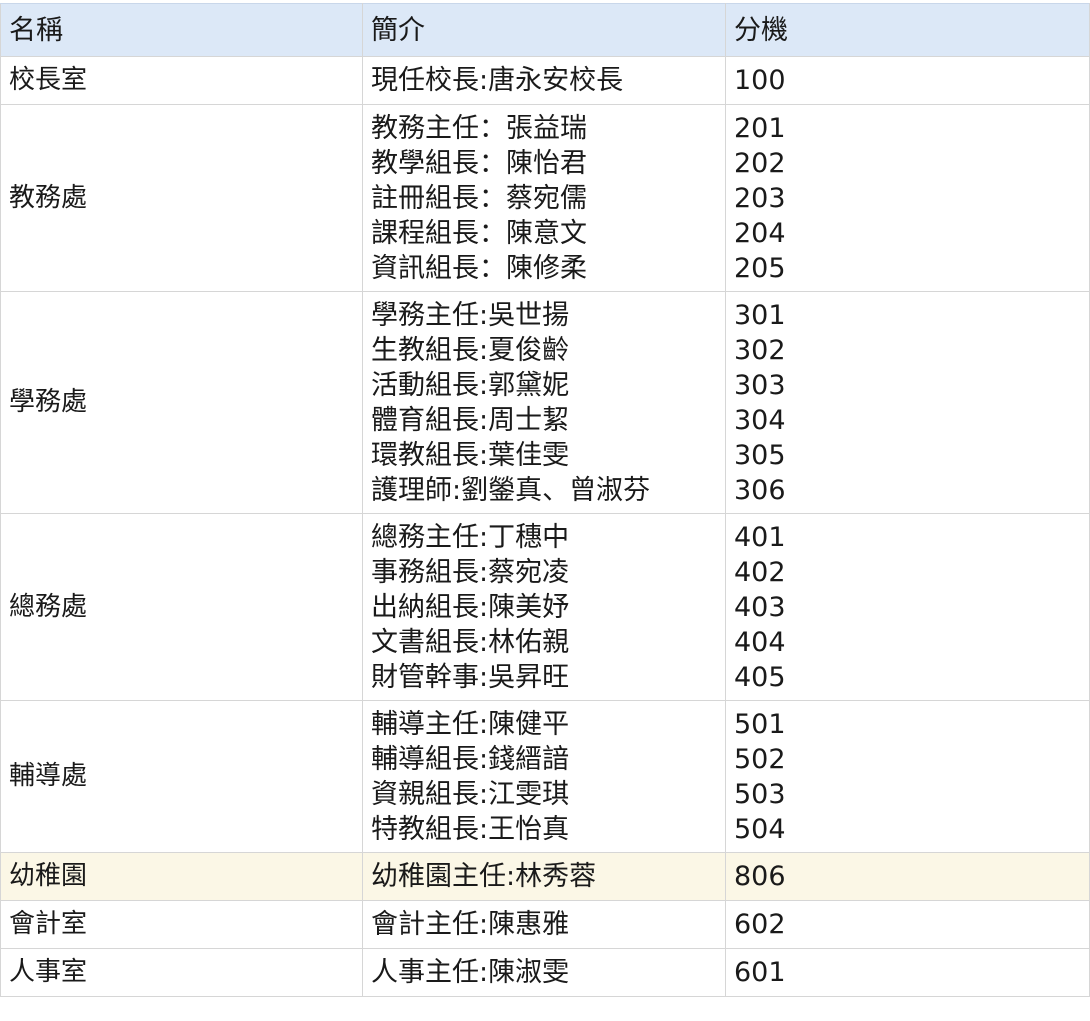  What do you see at coordinates (760, 724) in the screenshot?
I see `extension-number: 501` at bounding box center [760, 724].